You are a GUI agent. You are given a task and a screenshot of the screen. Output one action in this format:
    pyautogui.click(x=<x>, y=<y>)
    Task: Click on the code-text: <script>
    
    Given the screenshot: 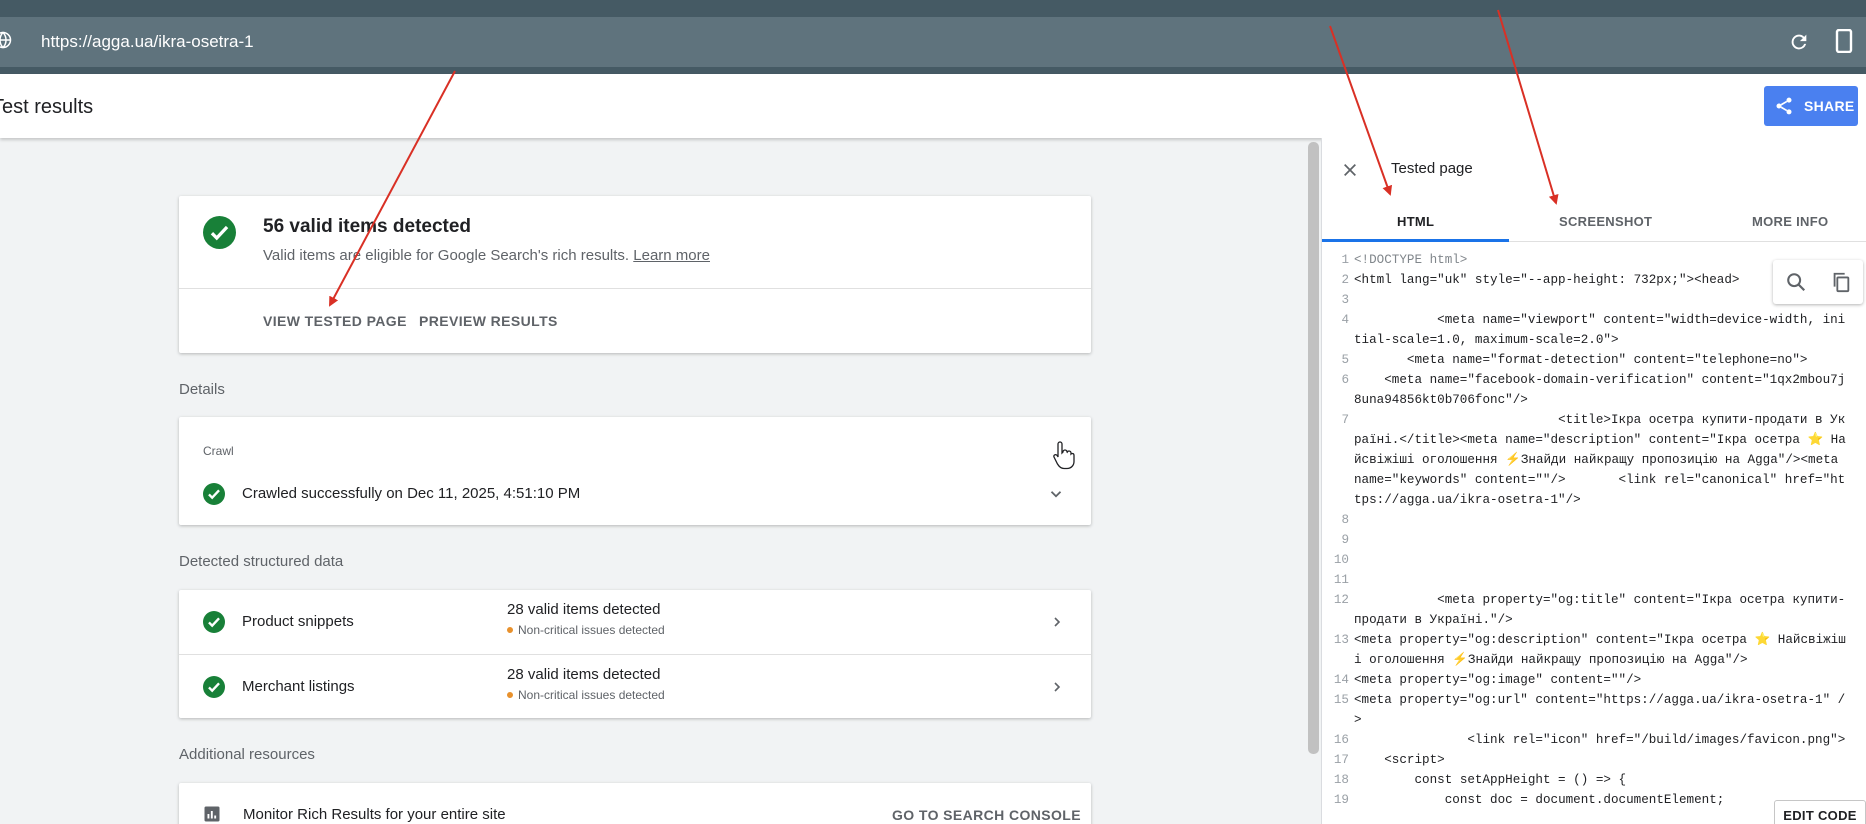 What is the action you would take?
    pyautogui.click(x=1399, y=760)
    